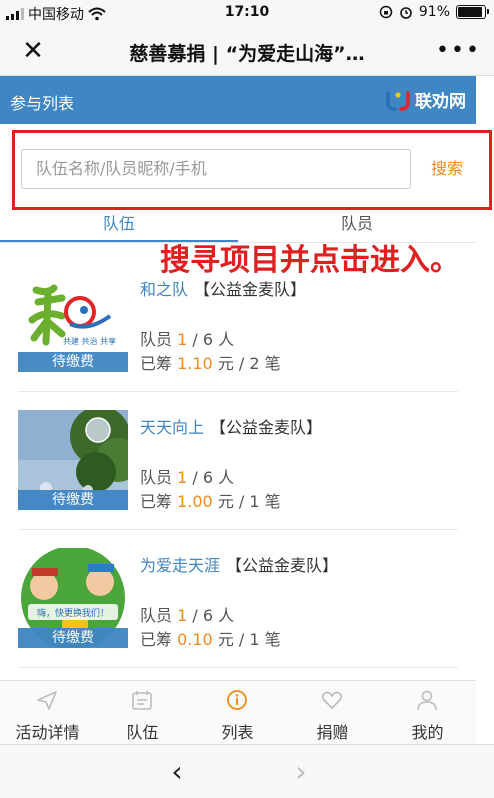 This screenshot has width=494, height=798. Describe the element at coordinates (238, 100) in the screenshot. I see `list-header: 参与列表 联劝网` at that location.